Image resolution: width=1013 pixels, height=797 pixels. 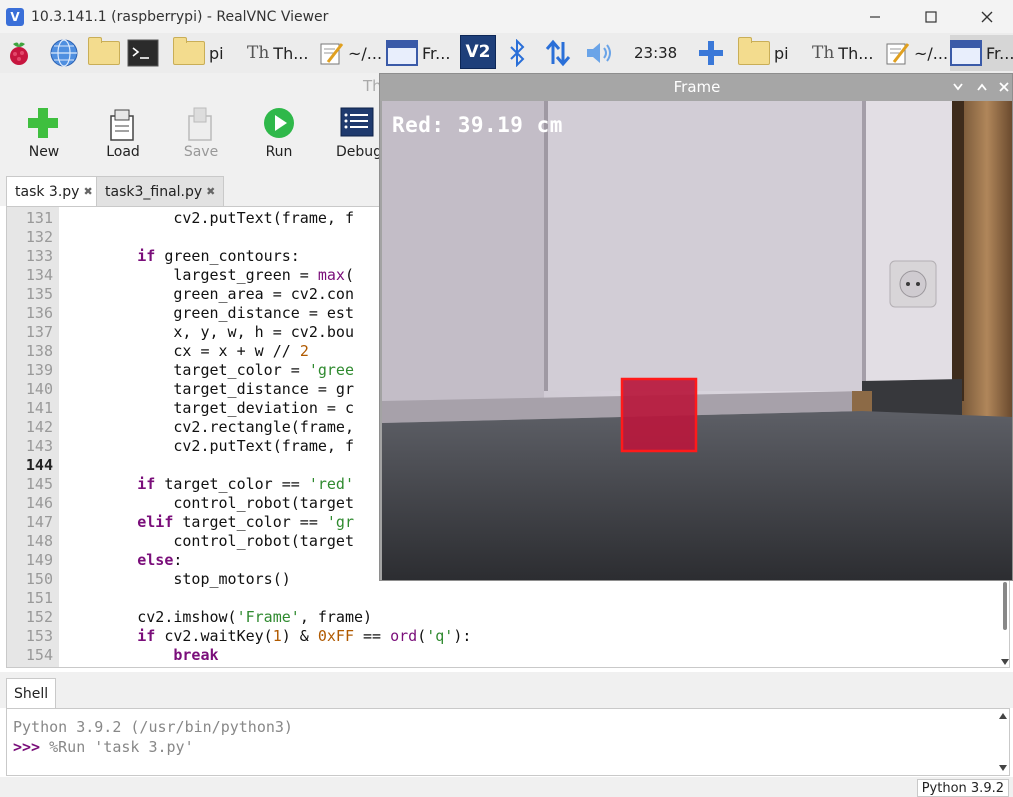 What do you see at coordinates (122, 125) in the screenshot?
I see `load-file-icon` at bounding box center [122, 125].